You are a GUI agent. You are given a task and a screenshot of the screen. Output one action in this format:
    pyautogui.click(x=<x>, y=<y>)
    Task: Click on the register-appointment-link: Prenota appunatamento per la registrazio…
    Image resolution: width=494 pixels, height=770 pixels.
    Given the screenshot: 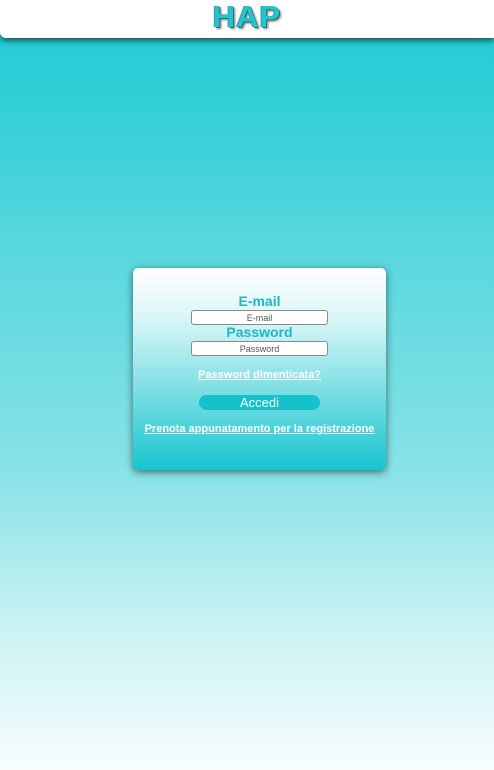 What is the action you would take?
    pyautogui.click(x=259, y=429)
    